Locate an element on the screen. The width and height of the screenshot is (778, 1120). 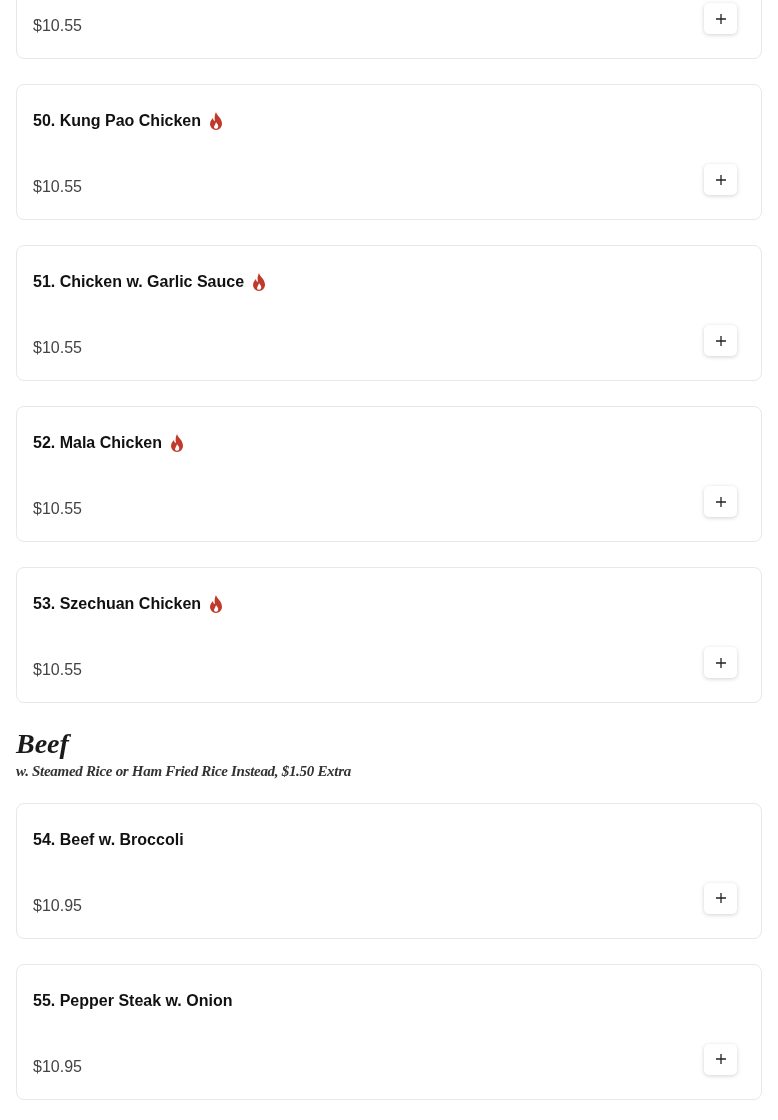
item-name: 53. Szechuan Chicken is located at coordinates (117, 604).